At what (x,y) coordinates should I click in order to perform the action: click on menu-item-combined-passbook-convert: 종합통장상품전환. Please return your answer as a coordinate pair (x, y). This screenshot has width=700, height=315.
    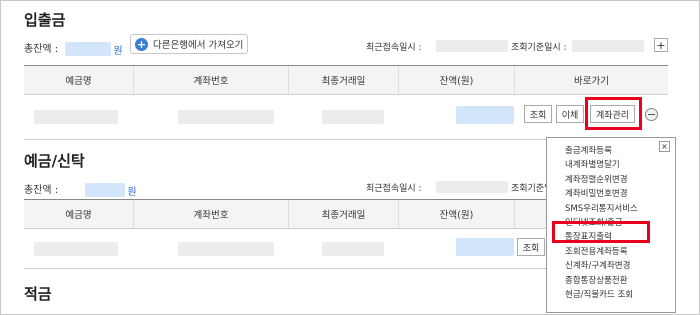
    Looking at the image, I should click on (620, 281).